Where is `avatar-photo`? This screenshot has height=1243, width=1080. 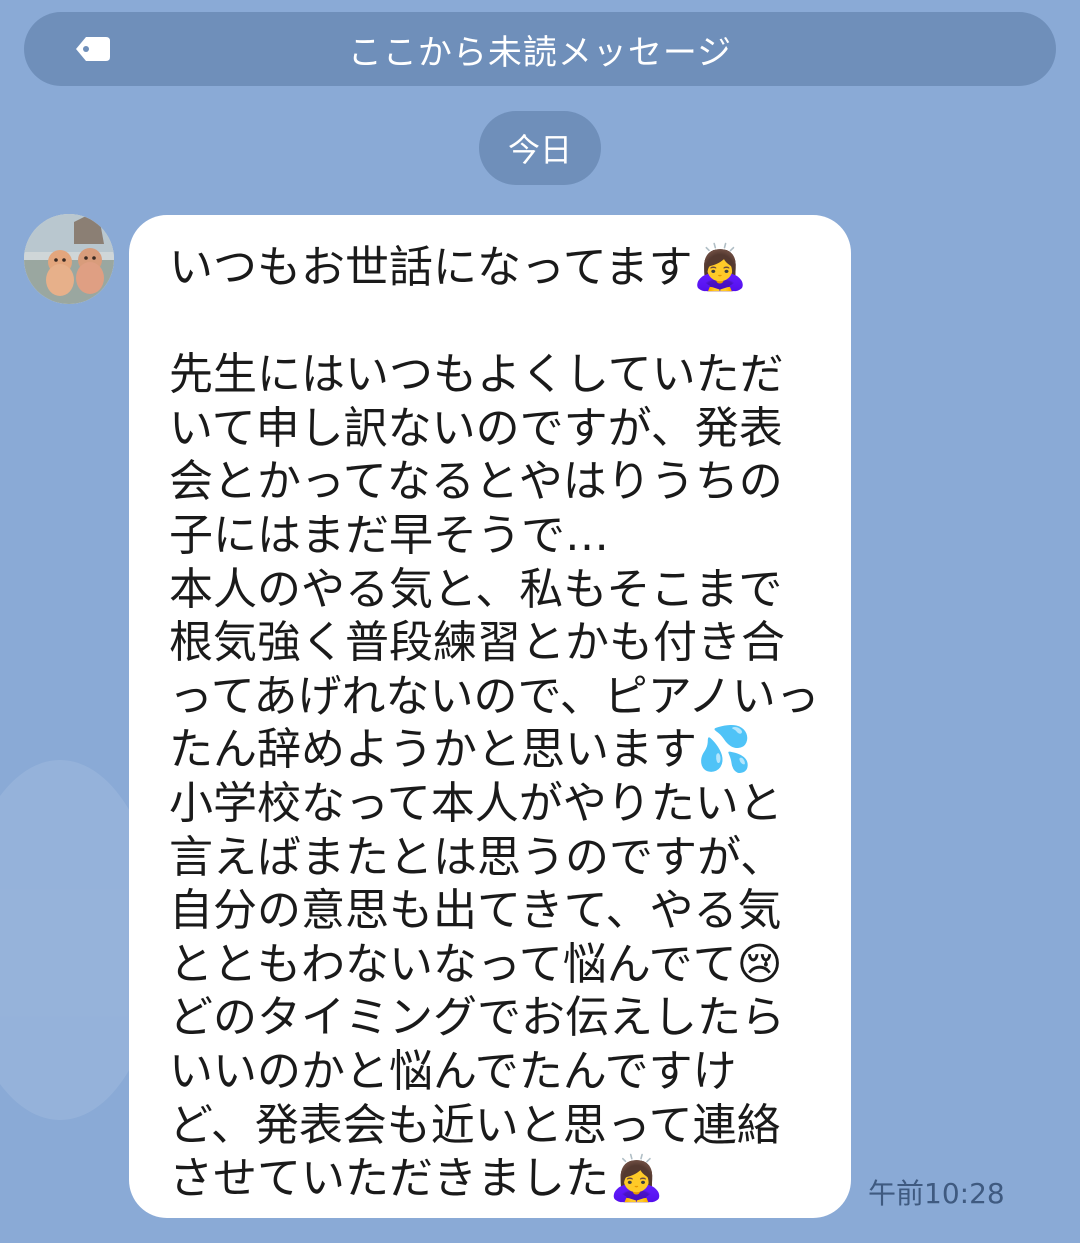
avatar-photo is located at coordinates (69, 259).